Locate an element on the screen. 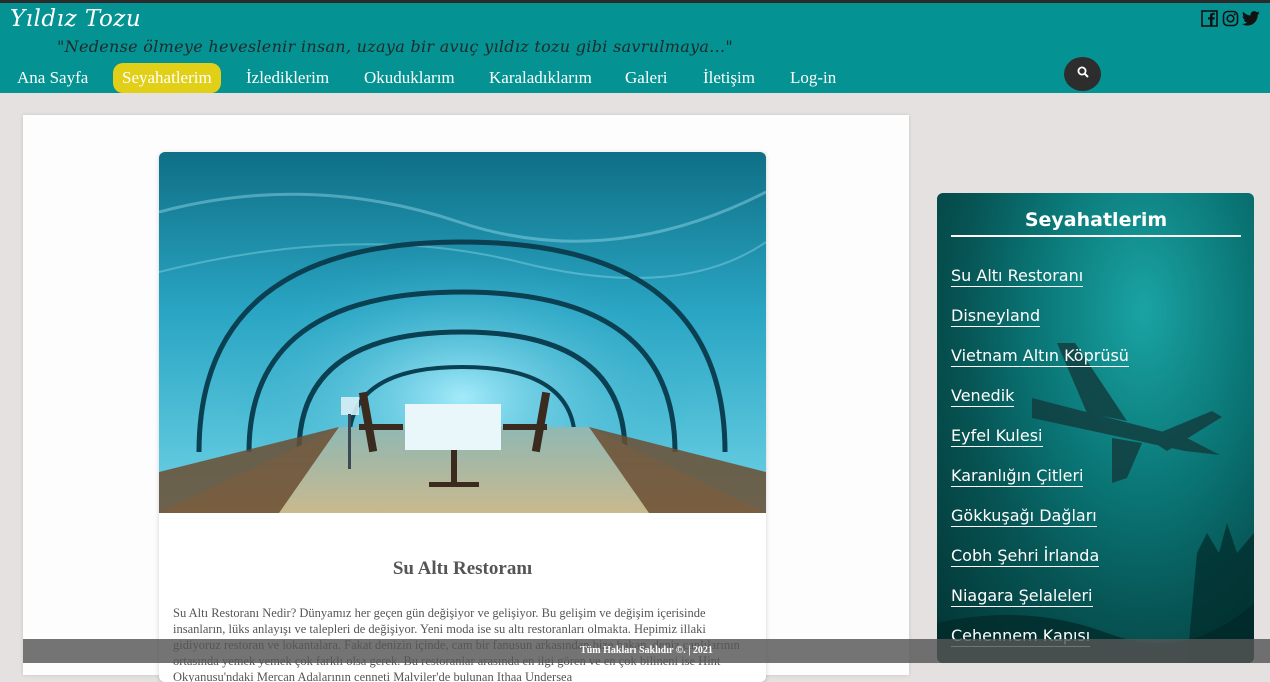 The width and height of the screenshot is (1270, 682). twitter-icon is located at coordinates (1251, 18).